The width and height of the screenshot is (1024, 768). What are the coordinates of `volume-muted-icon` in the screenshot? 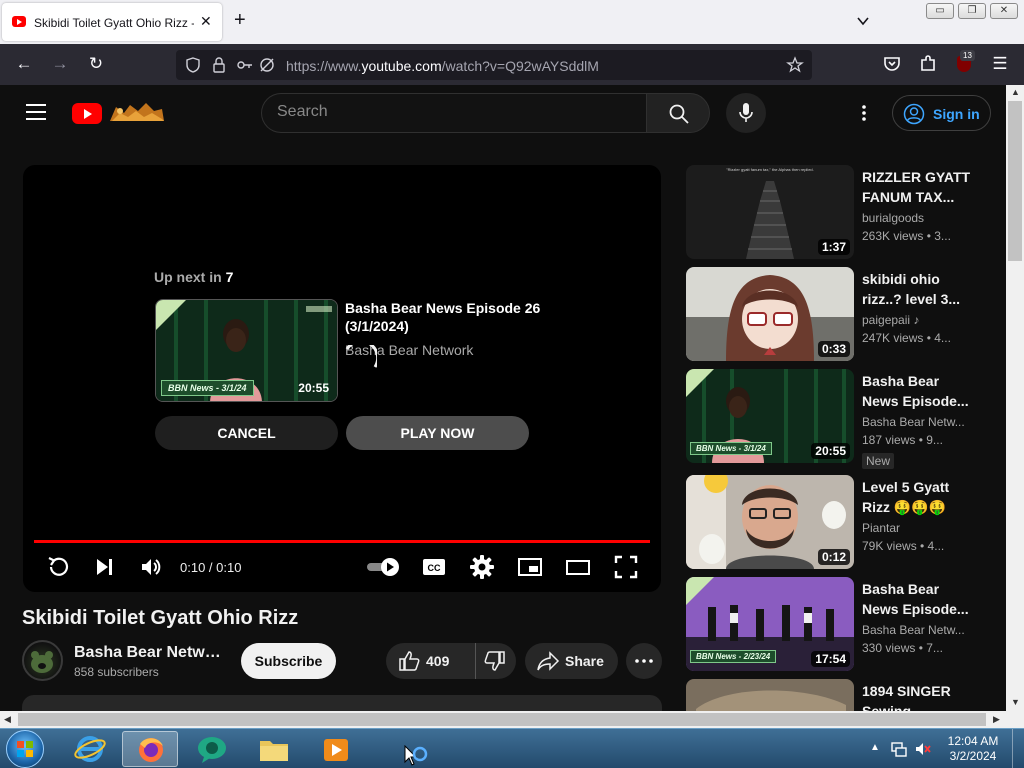 It's located at (923, 749).